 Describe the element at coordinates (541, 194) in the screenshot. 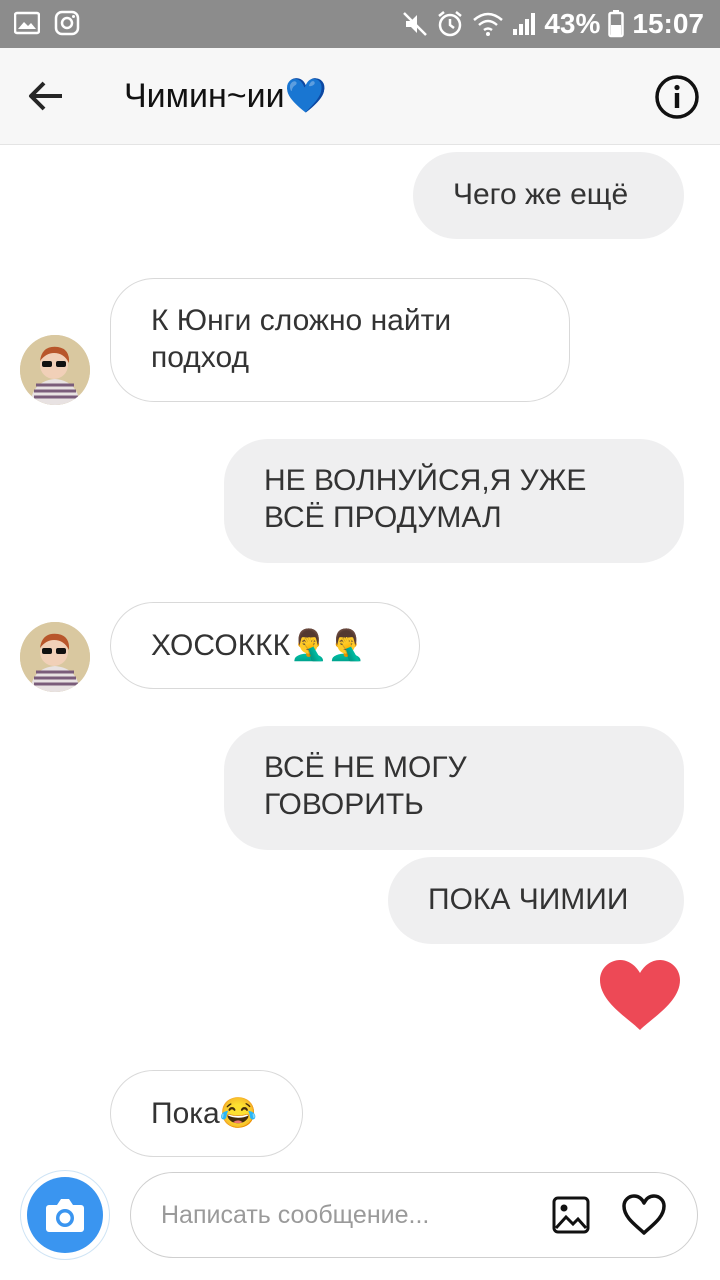

I see `message-text: Чего же ещё` at that location.